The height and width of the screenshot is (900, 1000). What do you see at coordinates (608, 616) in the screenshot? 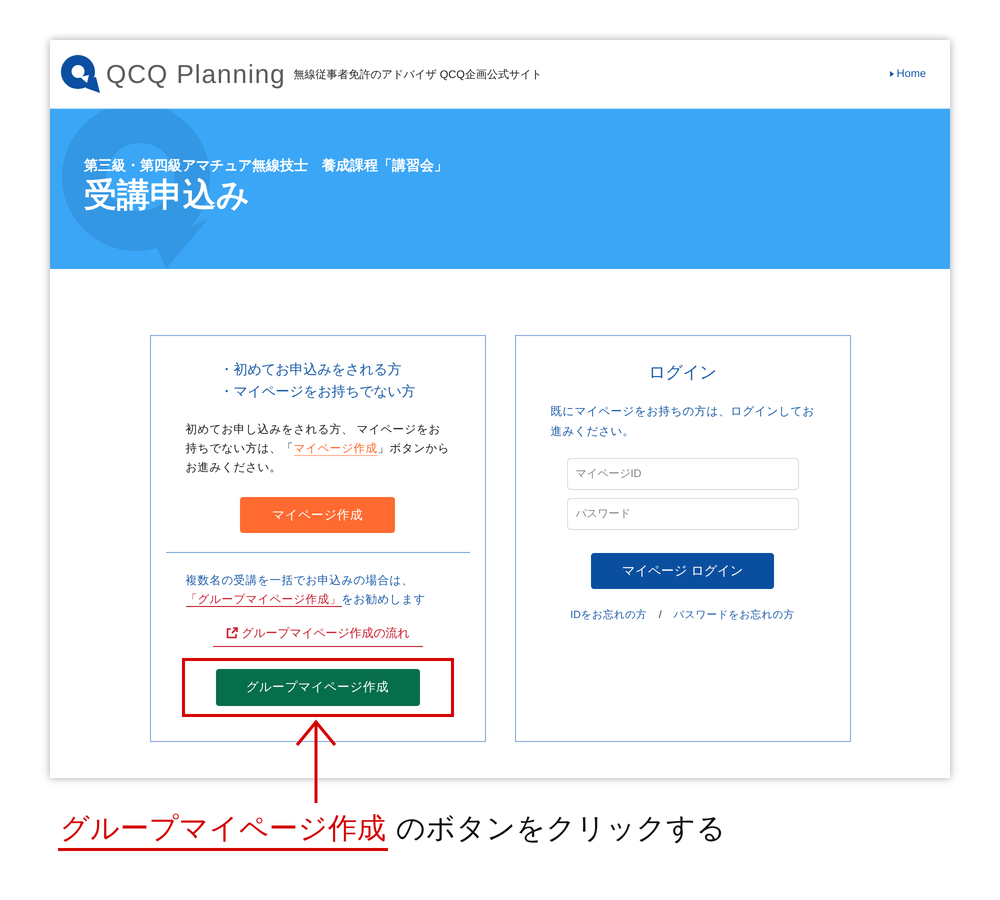
I see `forgot-id-link: IDをお忘れの方` at bounding box center [608, 616].